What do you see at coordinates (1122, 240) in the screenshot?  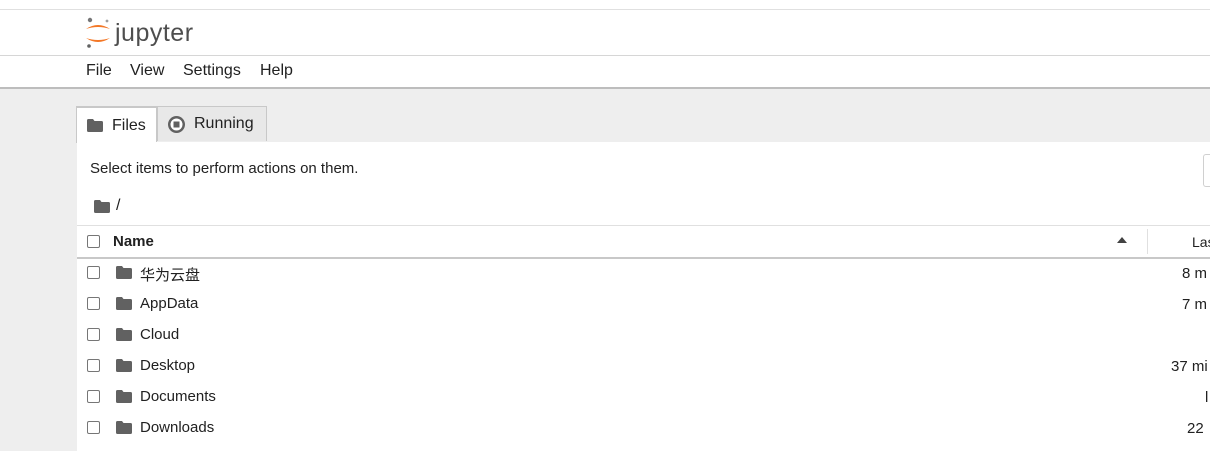 I see `sort-ascending-icon` at bounding box center [1122, 240].